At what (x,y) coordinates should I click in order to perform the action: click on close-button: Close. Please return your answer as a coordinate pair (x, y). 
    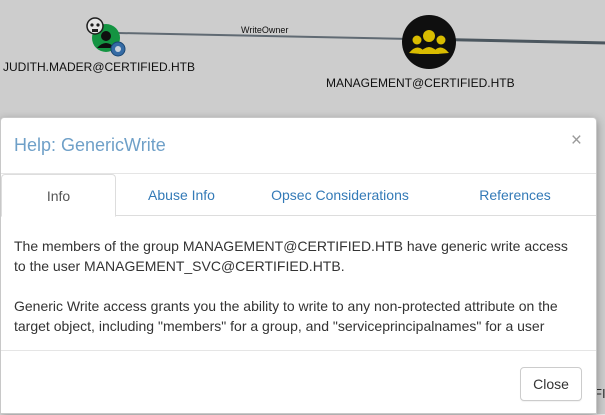
    Looking at the image, I should click on (551, 384).